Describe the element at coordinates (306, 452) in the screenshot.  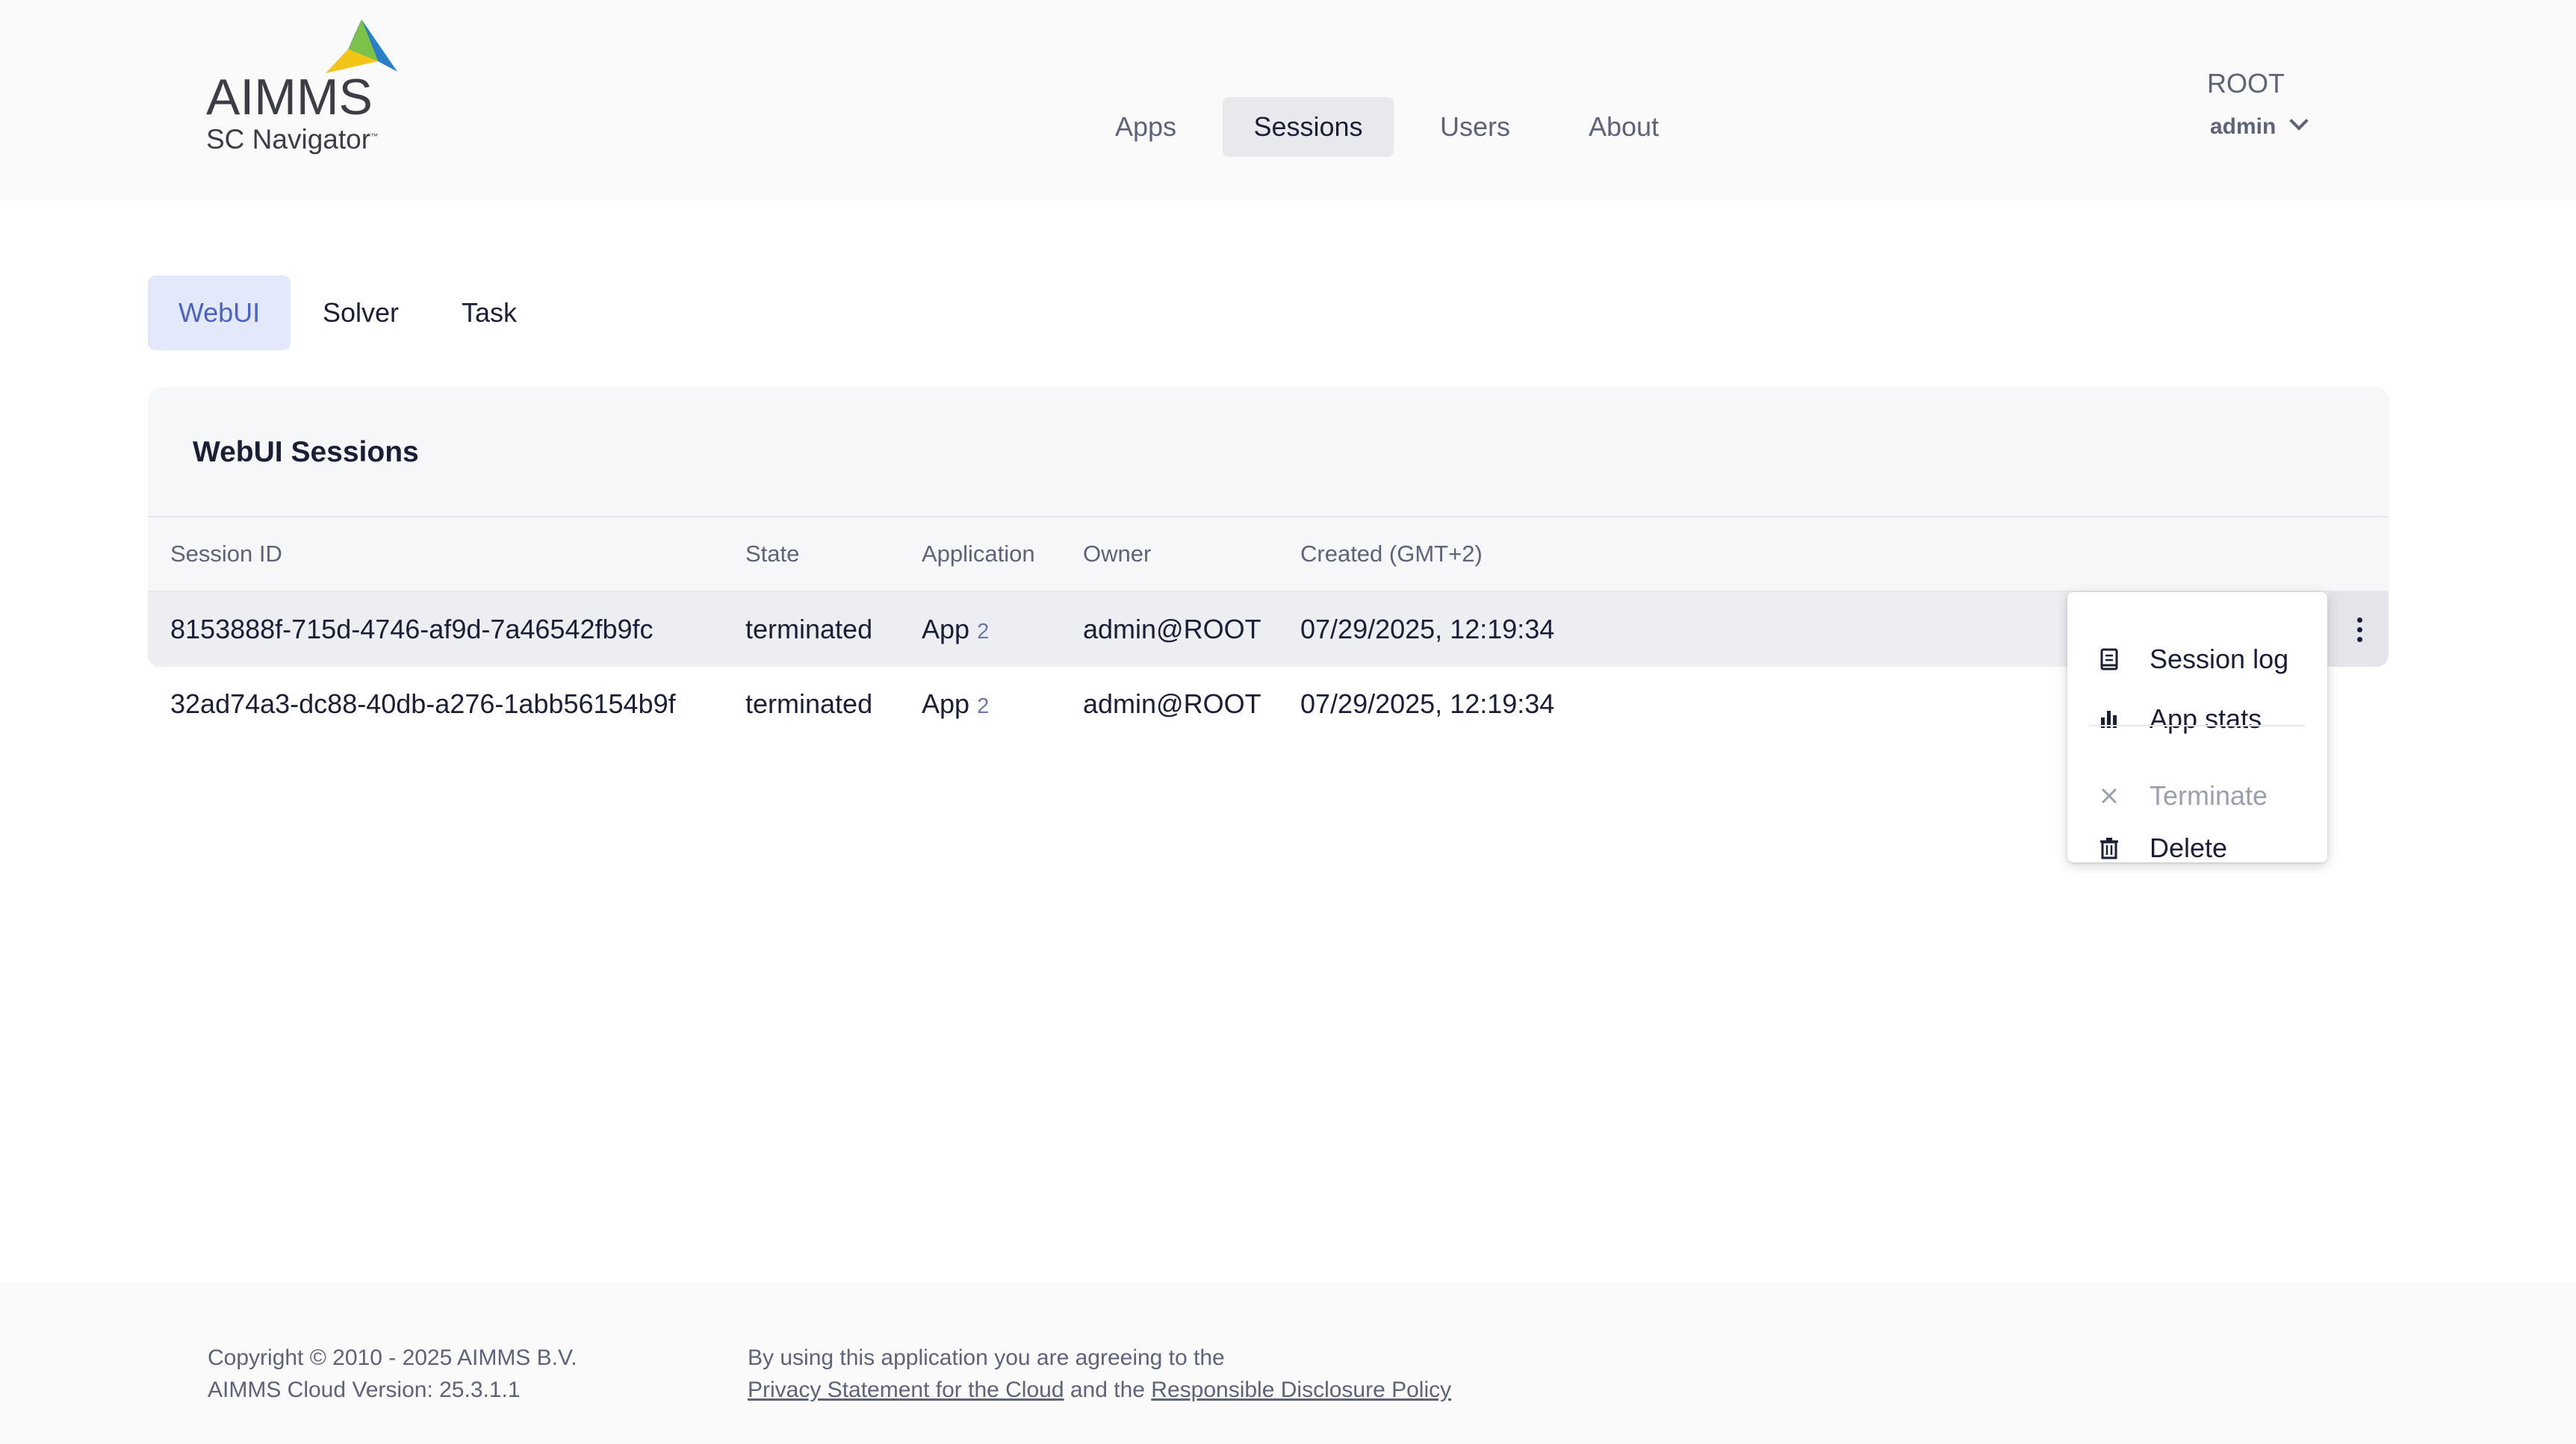
I see `card-title: WebUI Sessions` at that location.